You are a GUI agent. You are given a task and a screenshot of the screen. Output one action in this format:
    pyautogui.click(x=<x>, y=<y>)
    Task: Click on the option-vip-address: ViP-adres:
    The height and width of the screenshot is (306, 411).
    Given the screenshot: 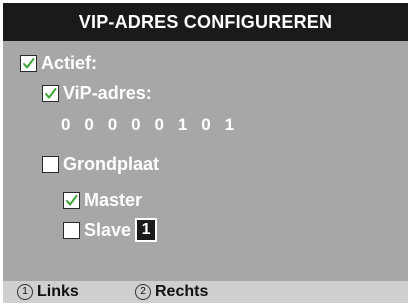 What is the action you would take?
    pyautogui.click(x=97, y=93)
    